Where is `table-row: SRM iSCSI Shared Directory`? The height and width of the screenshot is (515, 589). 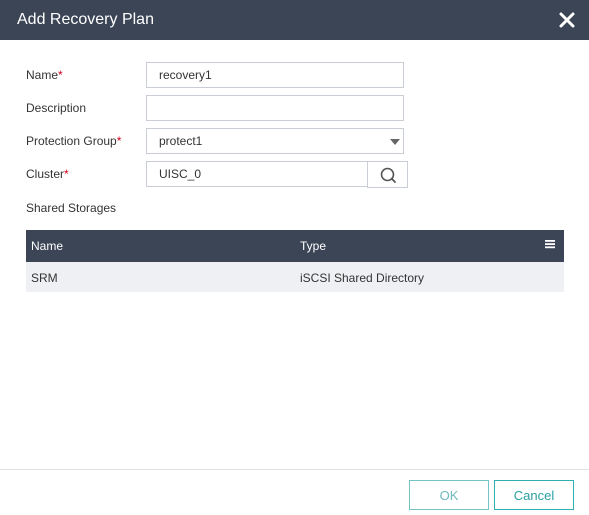 table-row: SRM iSCSI Shared Directory is located at coordinates (295, 277).